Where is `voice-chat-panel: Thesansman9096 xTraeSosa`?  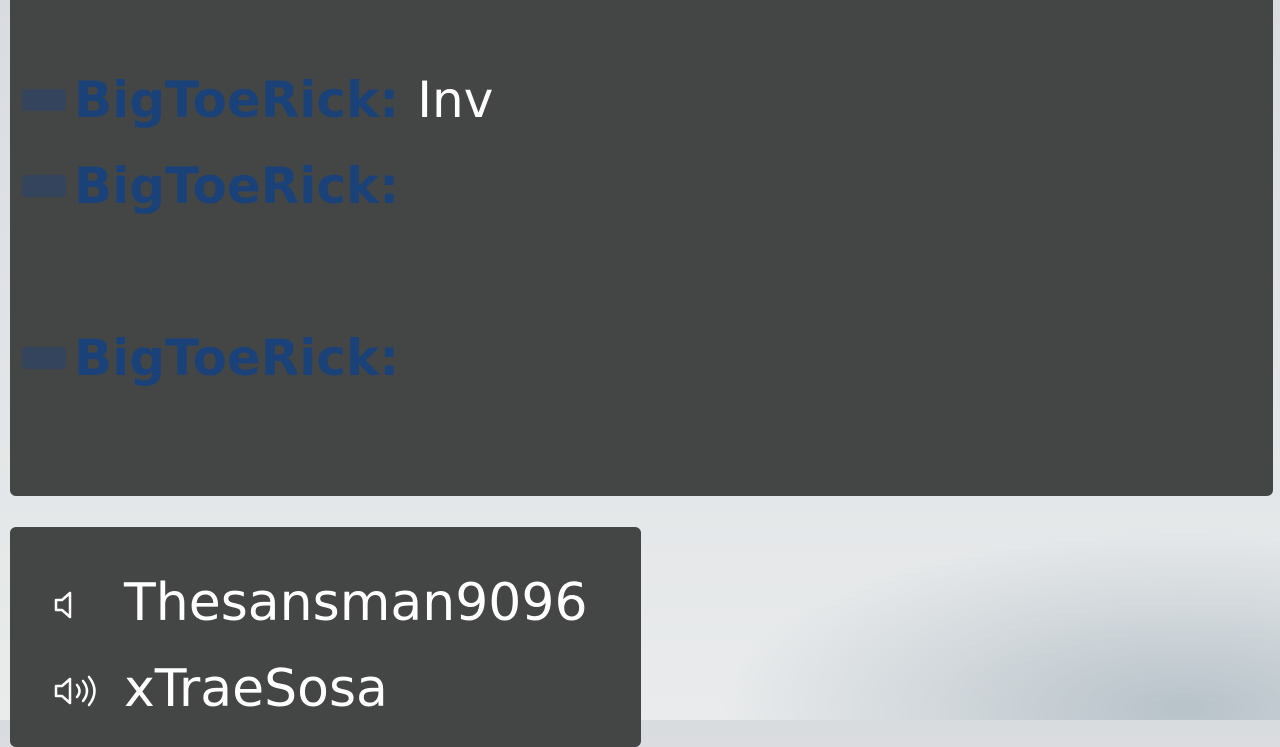 voice-chat-panel: Thesansman9096 xTraeSosa is located at coordinates (325, 637).